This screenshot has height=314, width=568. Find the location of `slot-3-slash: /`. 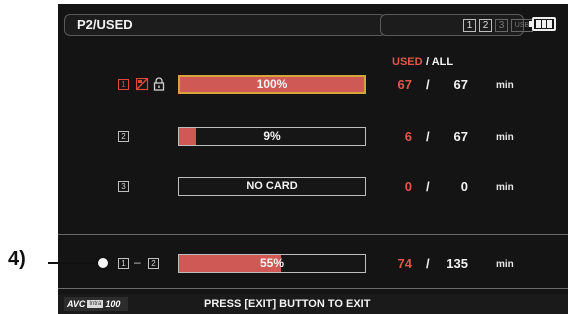

slot-3-slash: / is located at coordinates (428, 186).